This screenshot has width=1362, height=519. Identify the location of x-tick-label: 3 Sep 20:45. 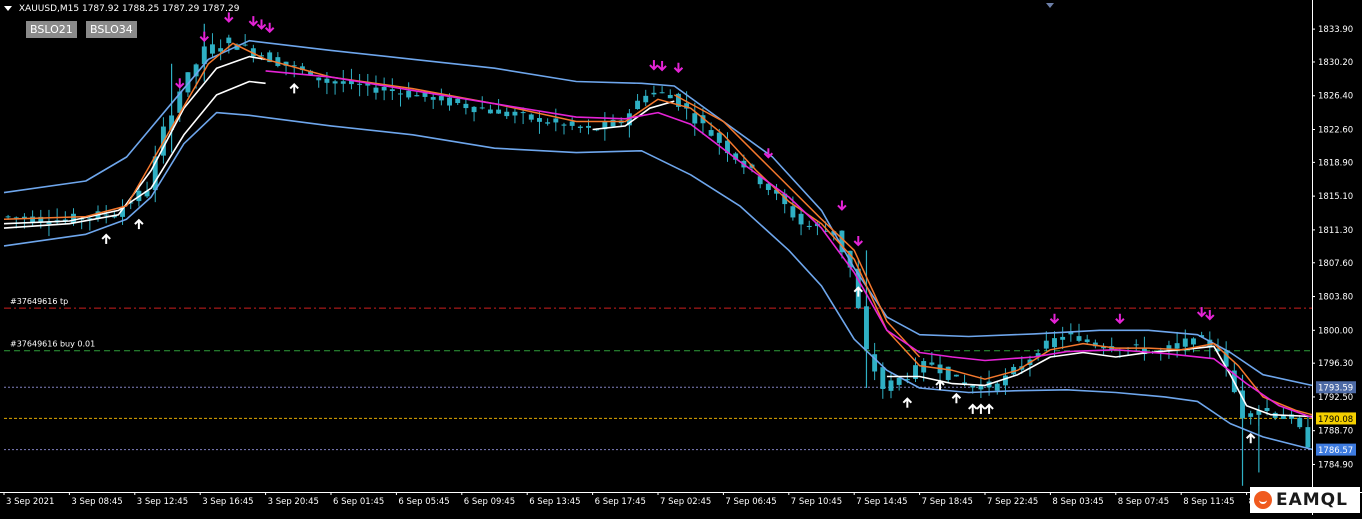
(293, 502).